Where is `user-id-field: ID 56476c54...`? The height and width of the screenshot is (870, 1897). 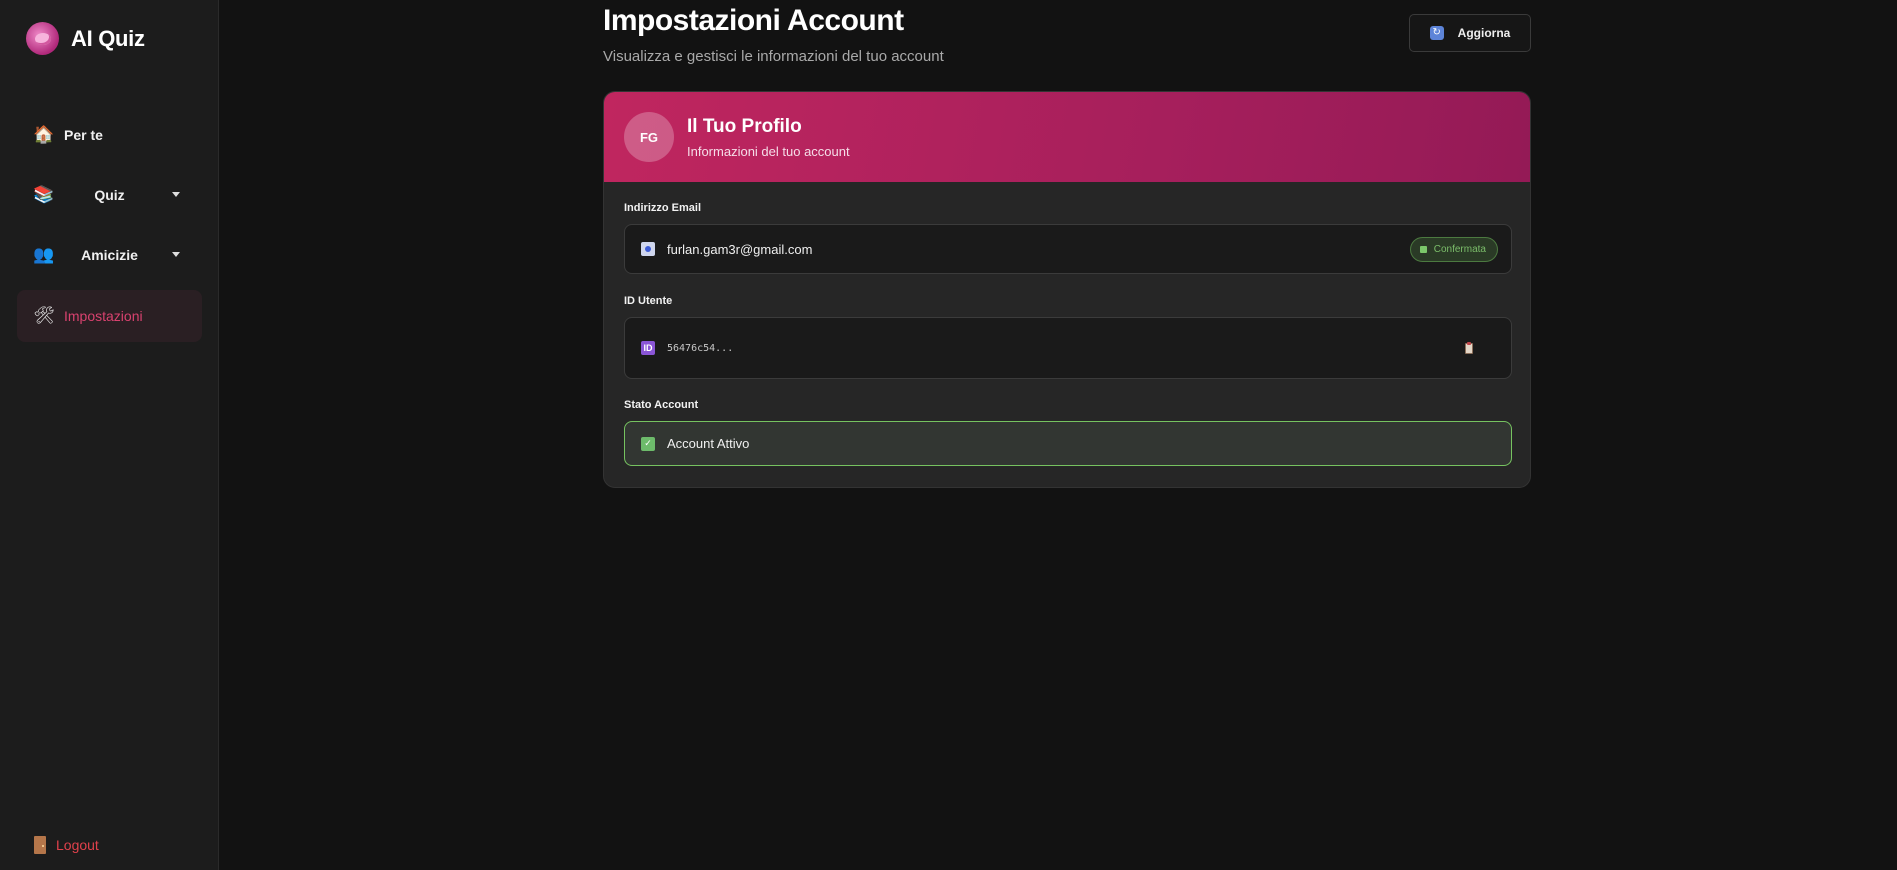
user-id-field: ID 56476c54... is located at coordinates (1068, 348).